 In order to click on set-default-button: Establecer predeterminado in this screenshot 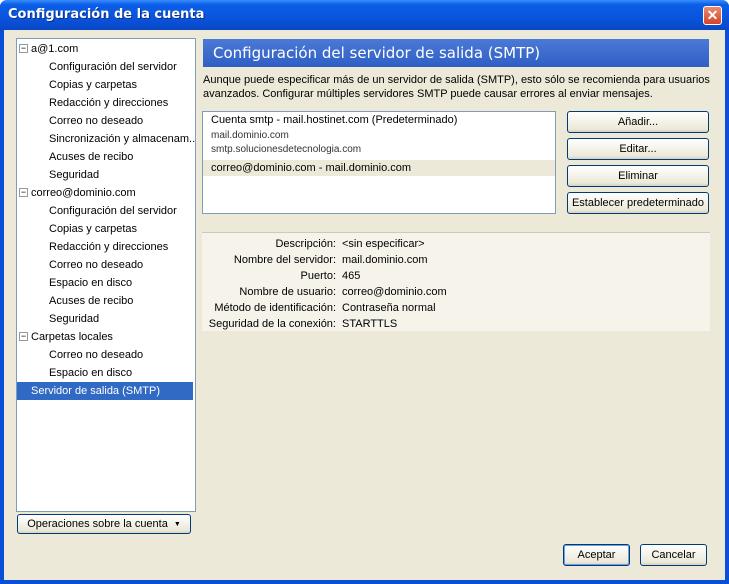, I will do `click(638, 203)`.